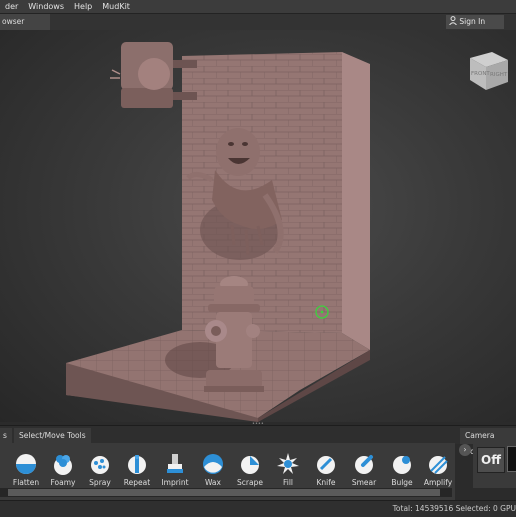 This screenshot has height=517, width=516. I want to click on menu-item-windows: Windows, so click(46, 6).